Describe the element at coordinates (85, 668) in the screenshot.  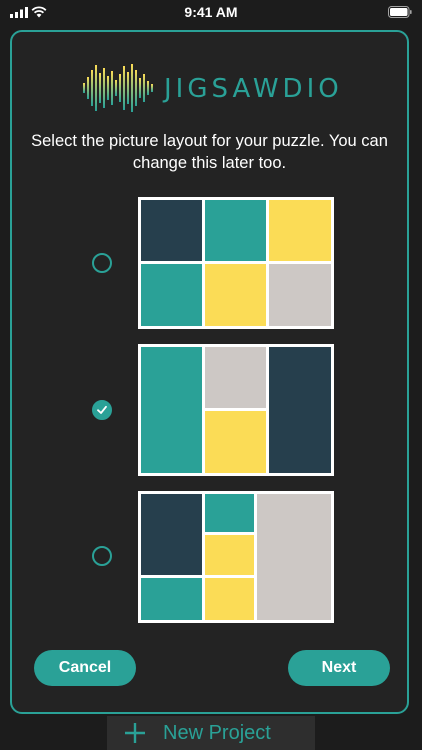
I see `cancel-button: Cancel` at that location.